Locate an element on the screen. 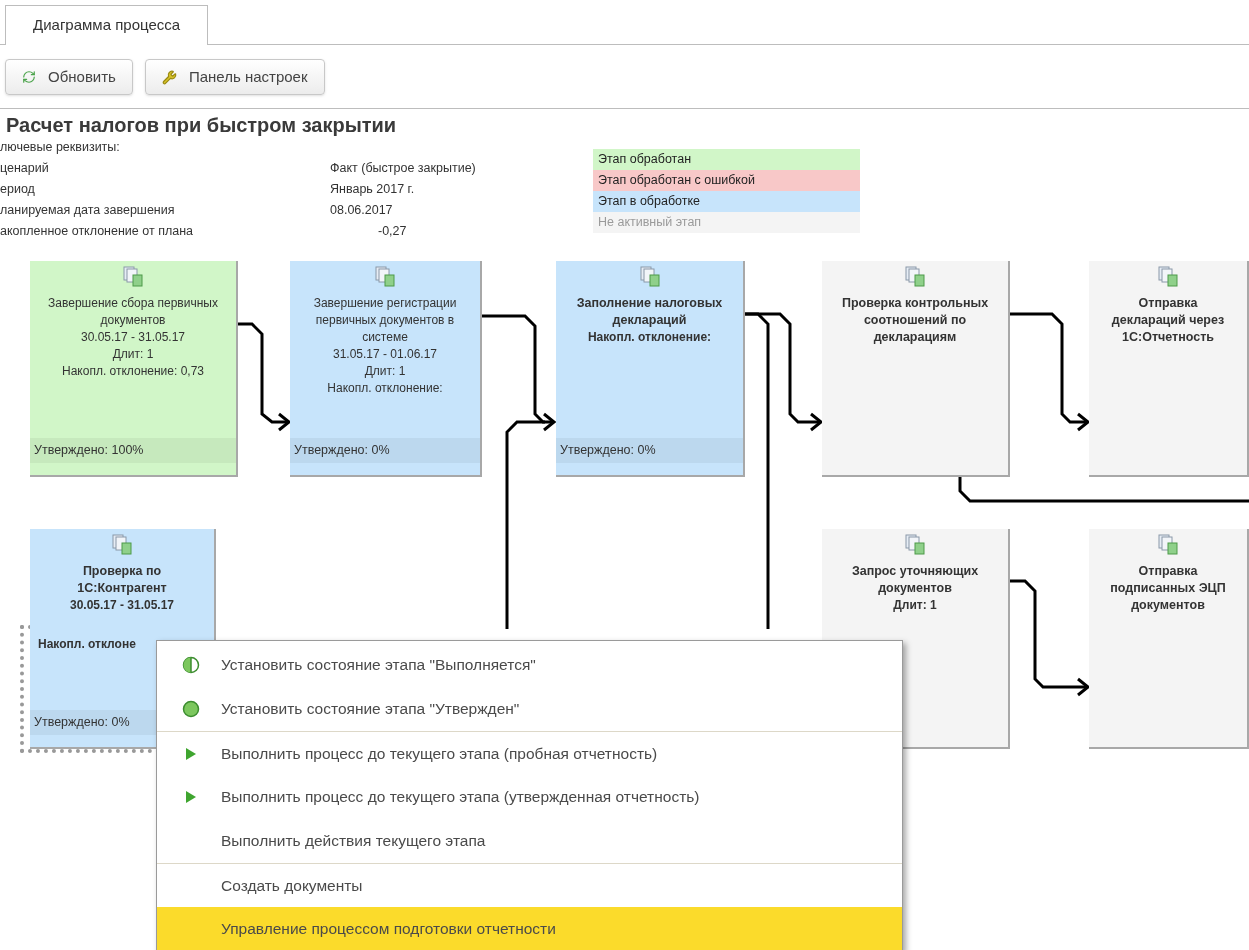 The width and height of the screenshot is (1249, 950). circle-icon is located at coordinates (191, 709).